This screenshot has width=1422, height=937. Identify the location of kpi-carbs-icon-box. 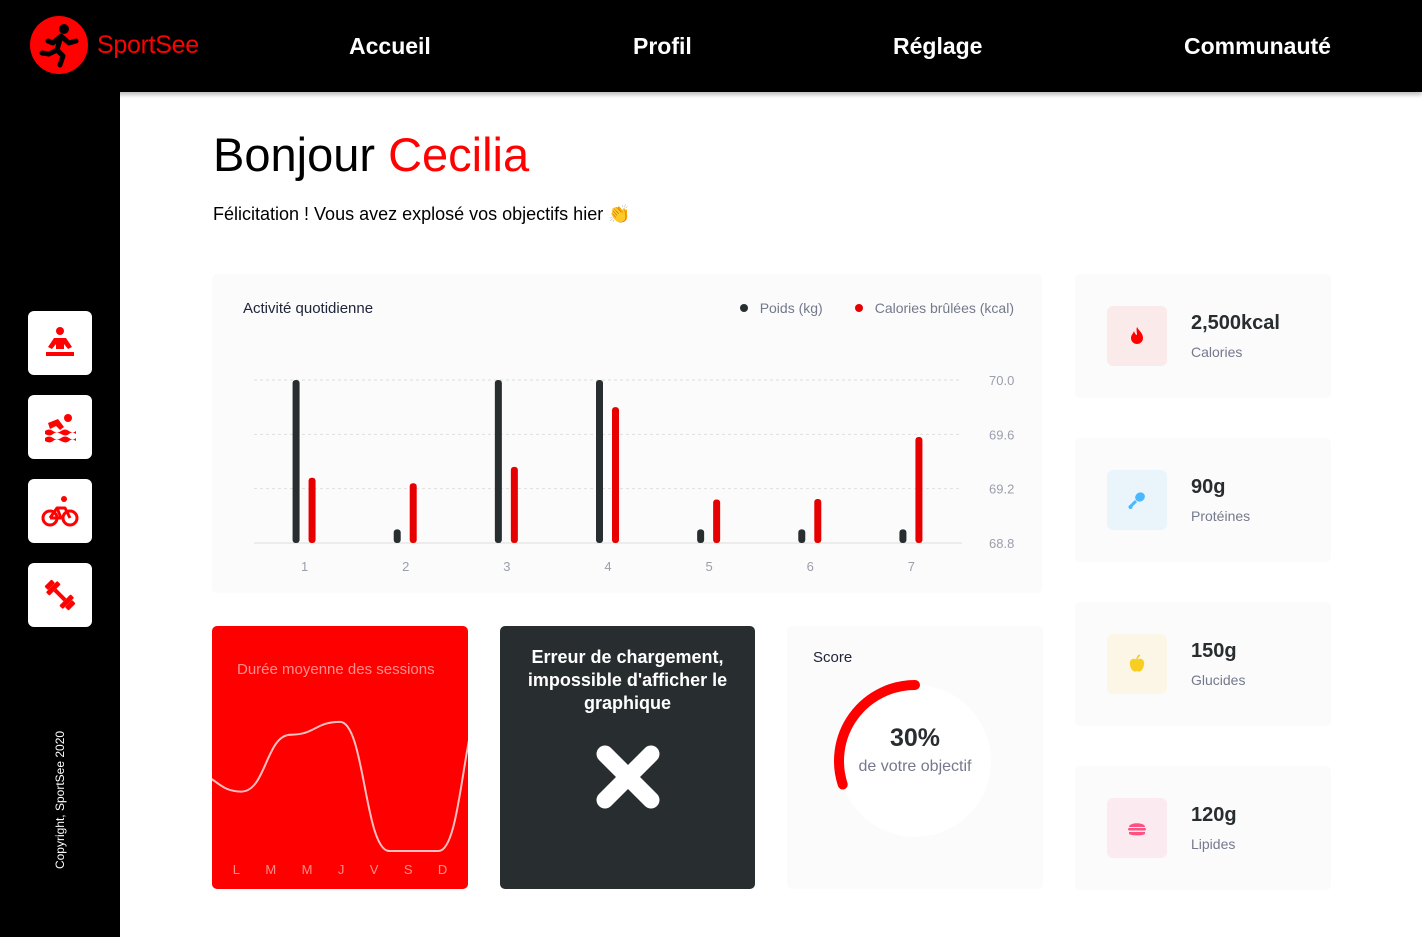
(1137, 664).